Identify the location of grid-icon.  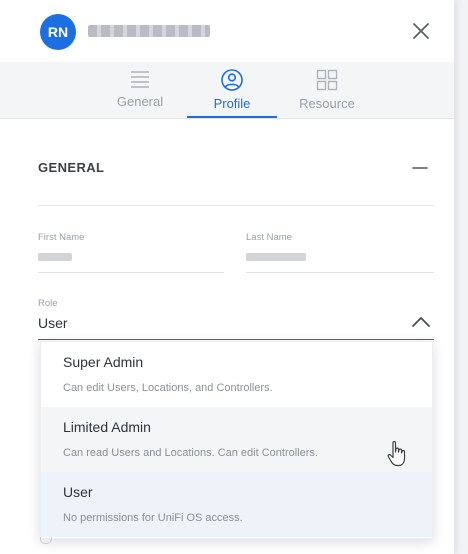
(327, 80).